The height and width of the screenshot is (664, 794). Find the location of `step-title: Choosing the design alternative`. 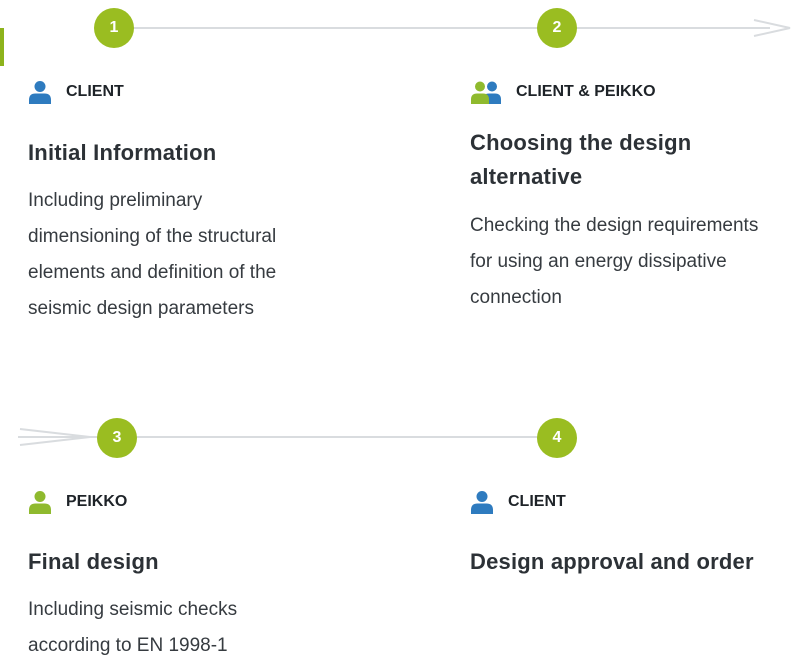

step-title: Choosing the design alternative is located at coordinates (581, 159).